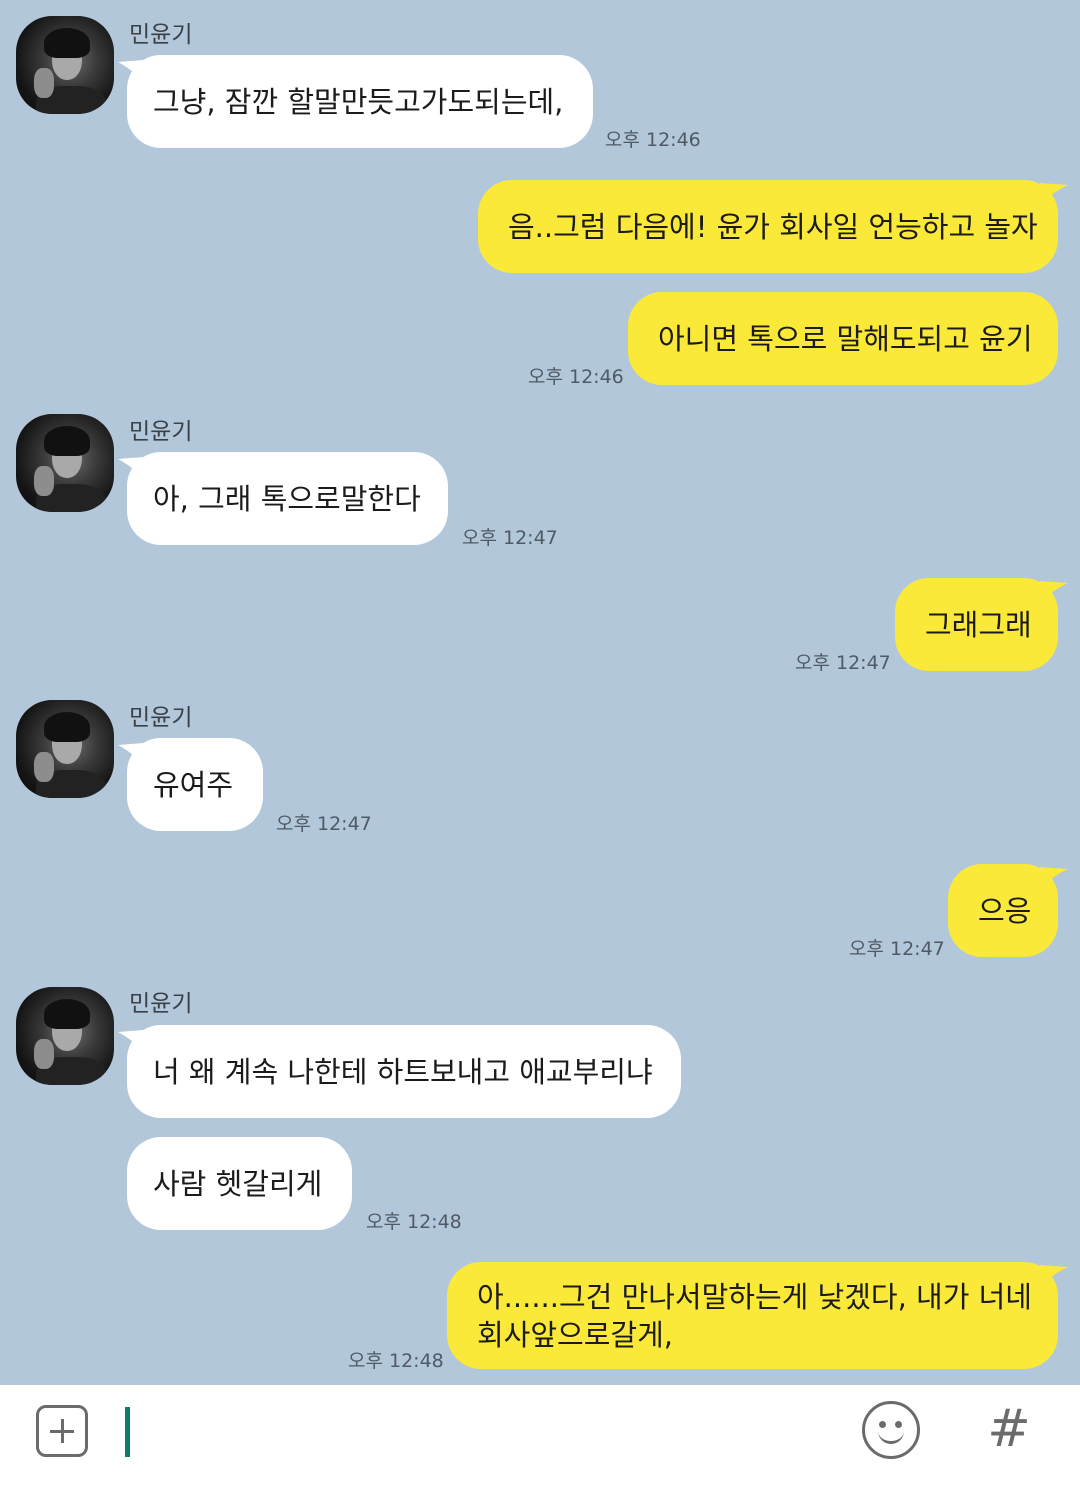  I want to click on message-bubble-incoming: 너 왜 계속 나한테 하트보내고 애교부리냐, so click(404, 1071).